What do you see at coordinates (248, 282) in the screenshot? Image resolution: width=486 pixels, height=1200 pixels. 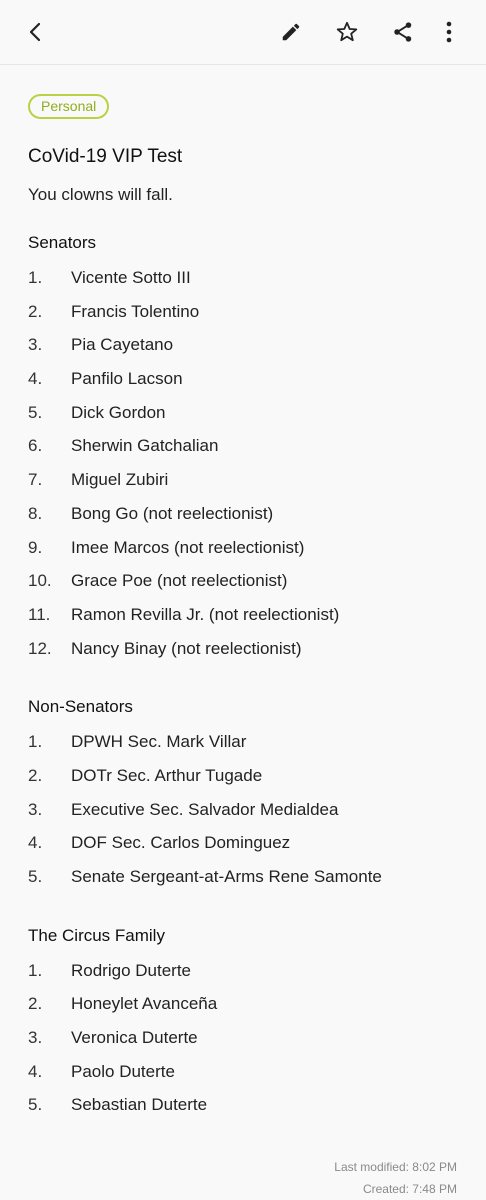 I see `list-item: 1. Vicente Sotto III` at bounding box center [248, 282].